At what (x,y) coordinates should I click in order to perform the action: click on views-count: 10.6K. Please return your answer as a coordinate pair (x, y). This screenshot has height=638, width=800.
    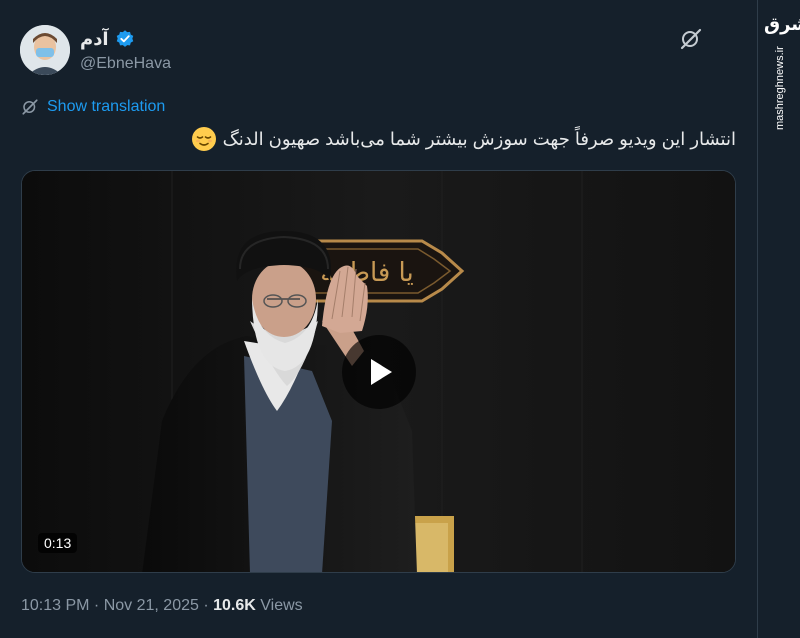
    Looking at the image, I should click on (234, 605).